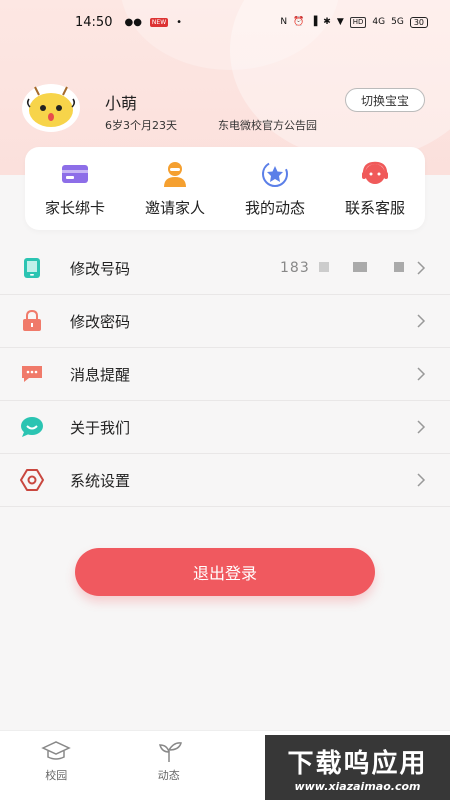 This screenshot has width=450, height=800. What do you see at coordinates (32, 374) in the screenshot?
I see `message-icon` at bounding box center [32, 374].